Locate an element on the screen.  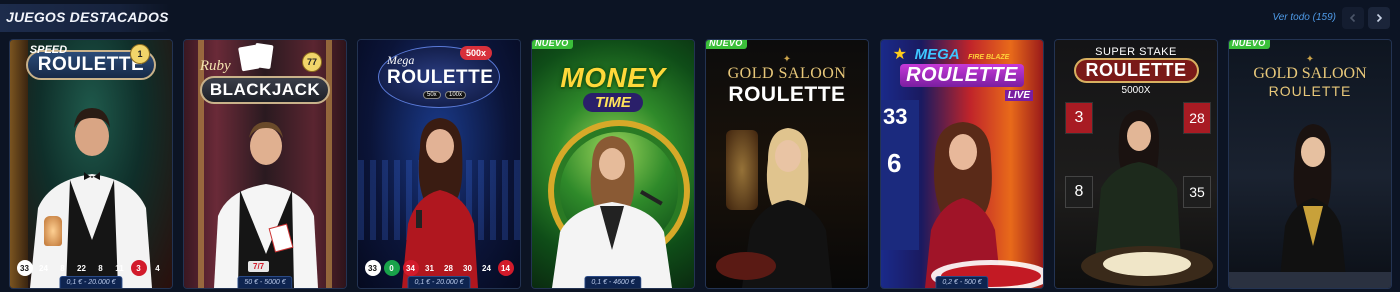
game-card-super-stake-roulette: 3 28 8 35 SUPER STAKE ROULETTE 5000X is located at coordinates (1136, 164).